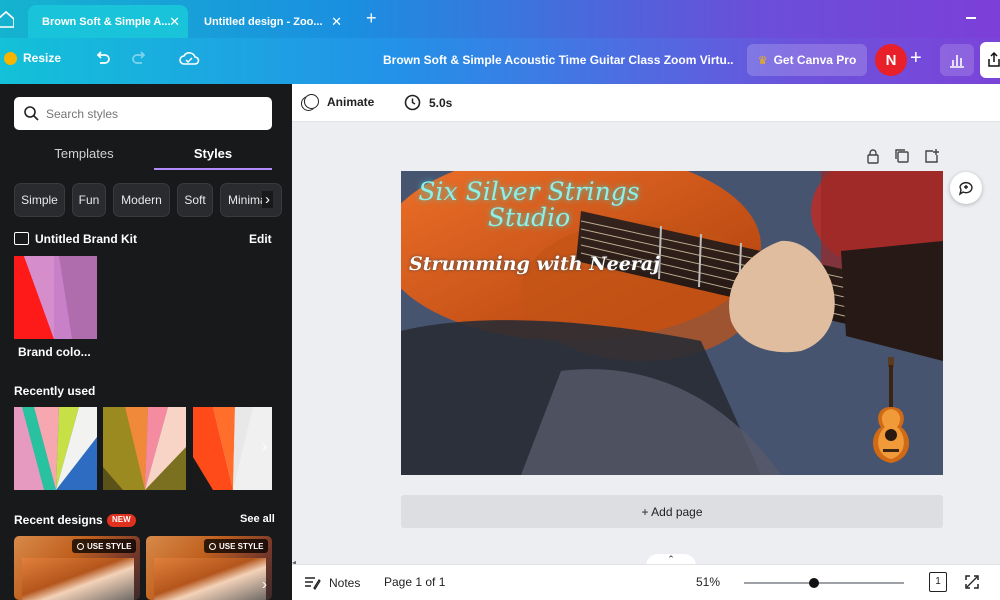 The width and height of the screenshot is (1000, 600). I want to click on share-button, so click(990, 60).